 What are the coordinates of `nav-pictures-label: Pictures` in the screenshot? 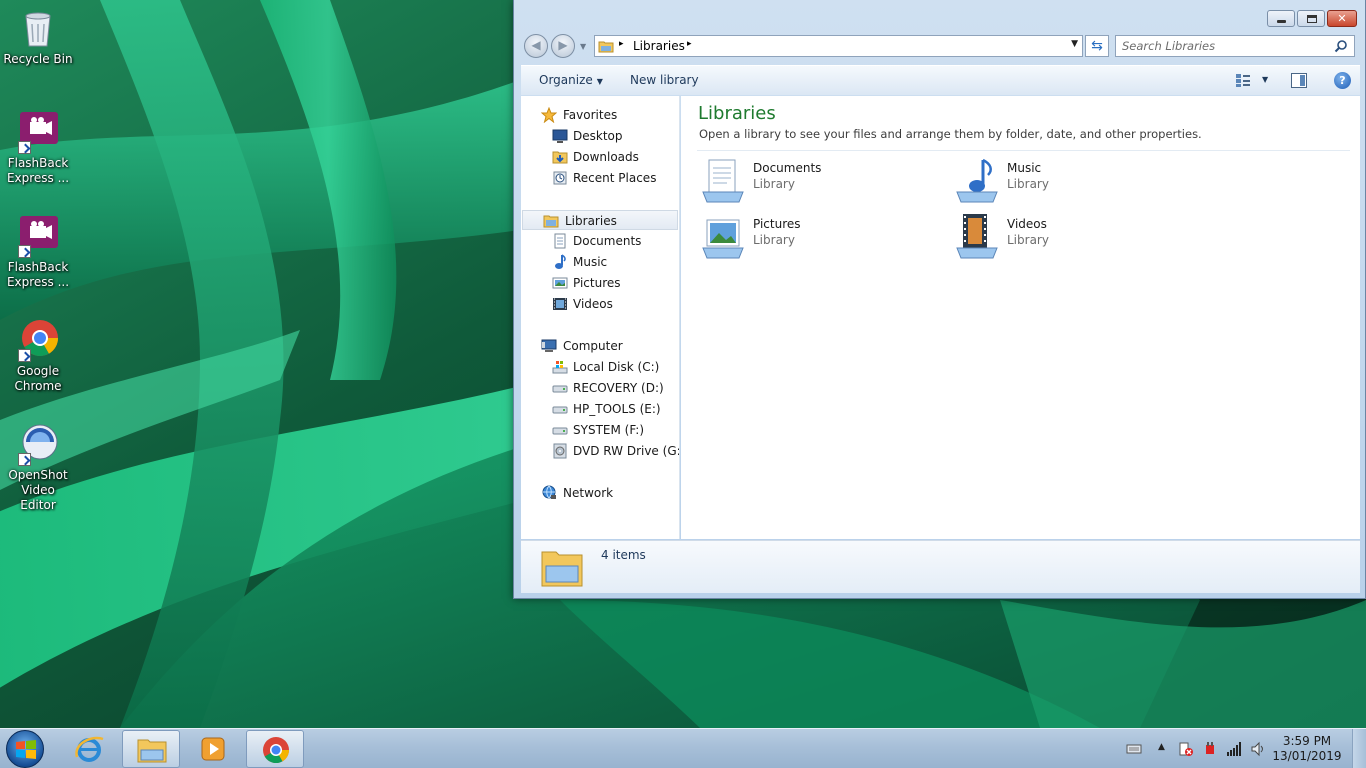 It's located at (597, 283).